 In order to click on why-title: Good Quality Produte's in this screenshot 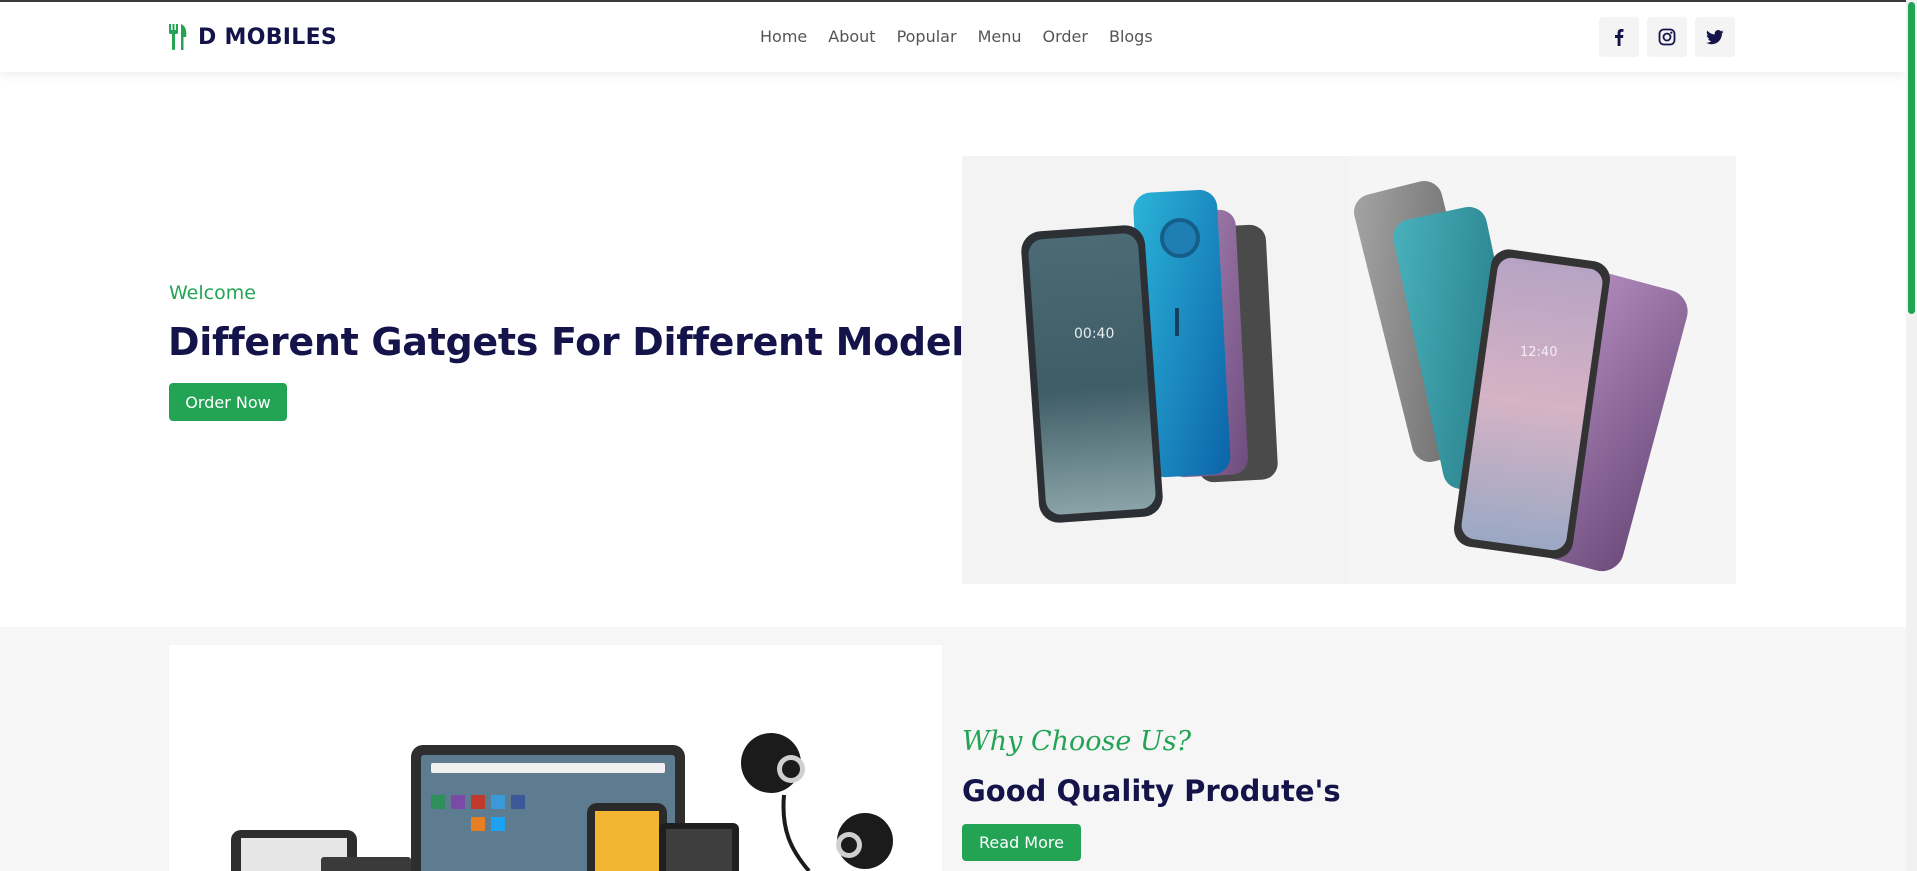, I will do `click(1151, 791)`.